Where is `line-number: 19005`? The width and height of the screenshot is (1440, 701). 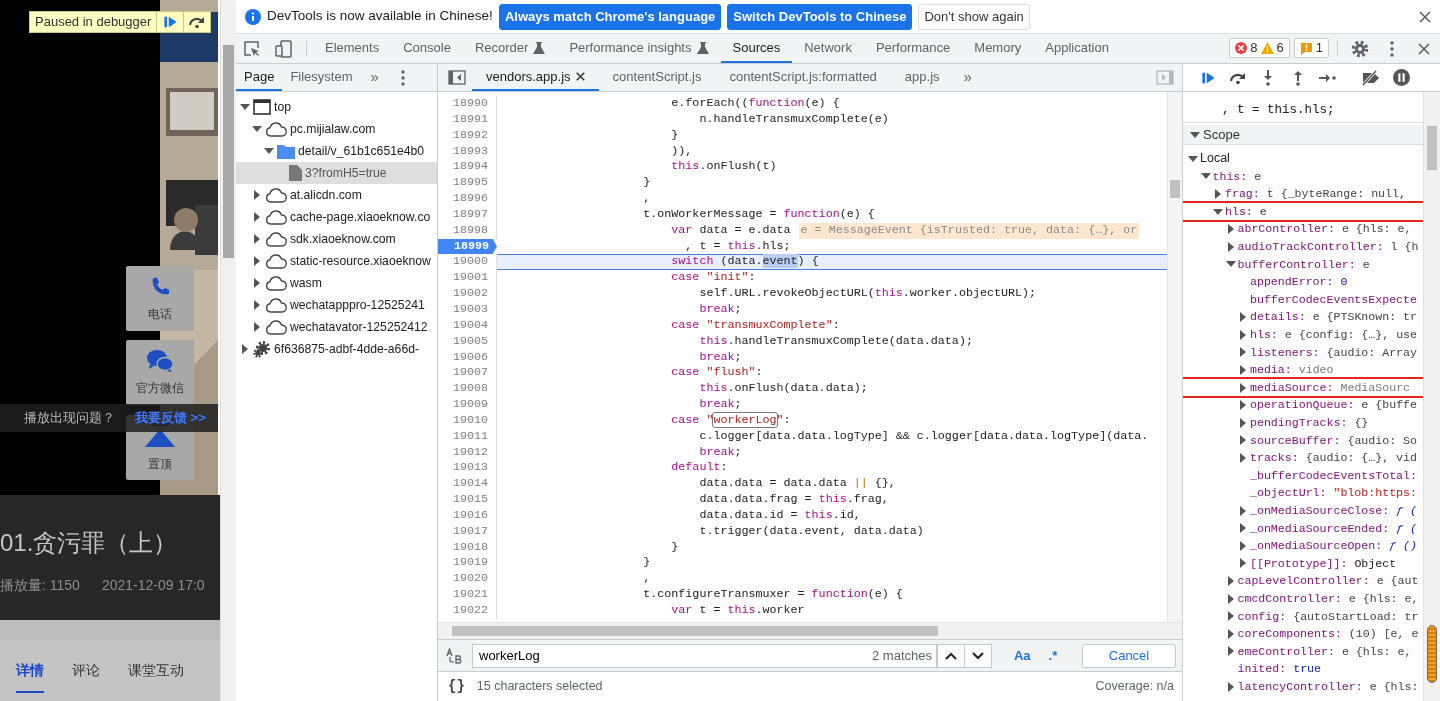 line-number: 19005 is located at coordinates (467, 341).